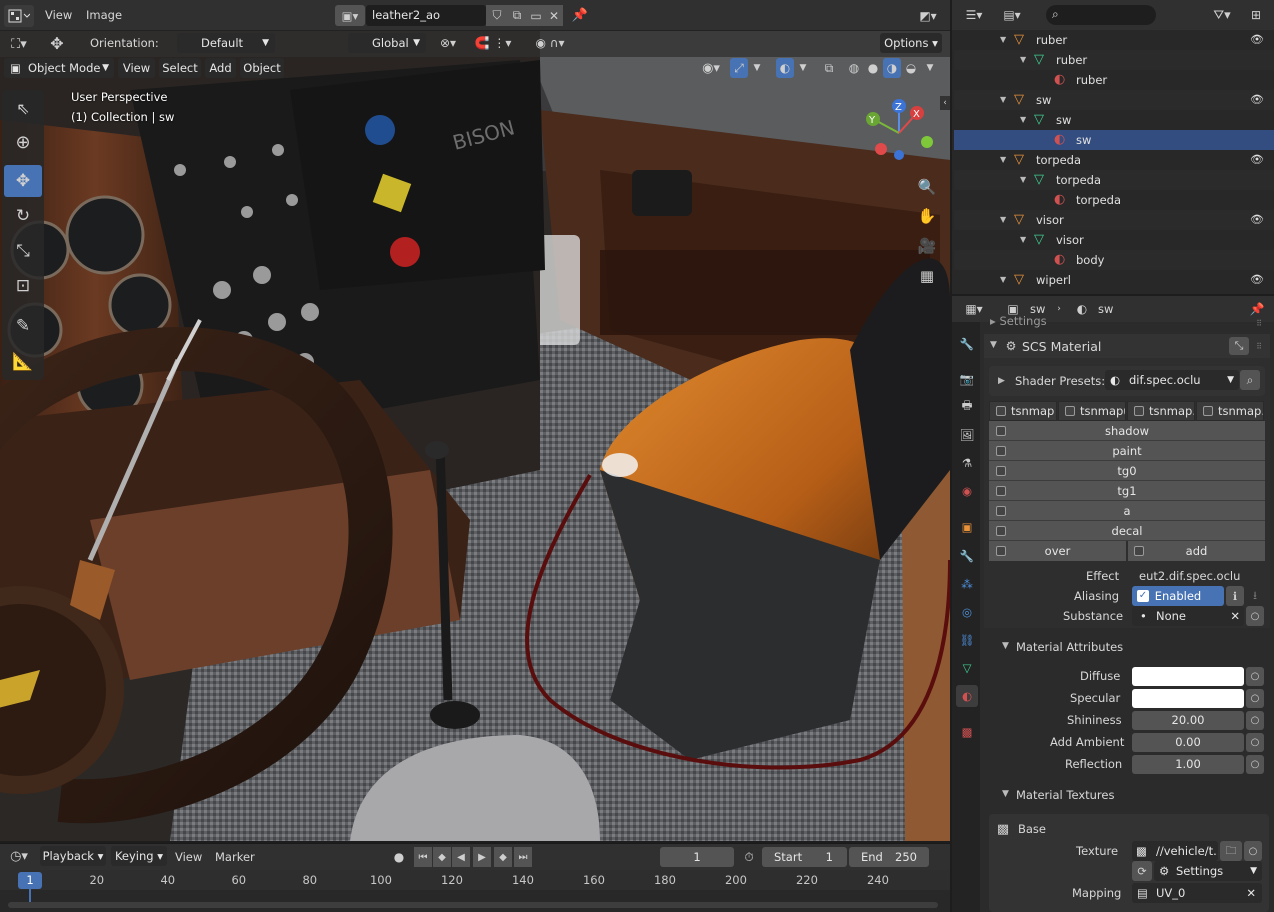 The height and width of the screenshot is (912, 1274). I want to click on flag-row-decal: decal, so click(1127, 531).